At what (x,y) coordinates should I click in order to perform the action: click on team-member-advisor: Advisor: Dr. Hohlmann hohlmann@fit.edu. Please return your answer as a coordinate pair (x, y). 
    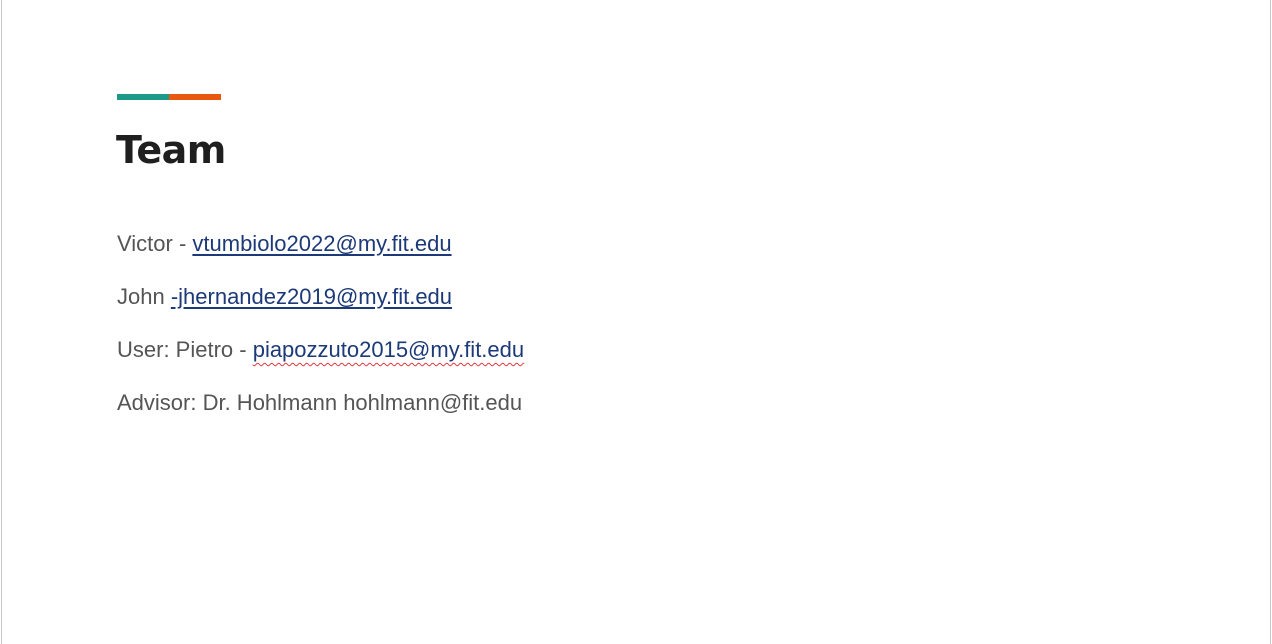
    Looking at the image, I should click on (320, 411).